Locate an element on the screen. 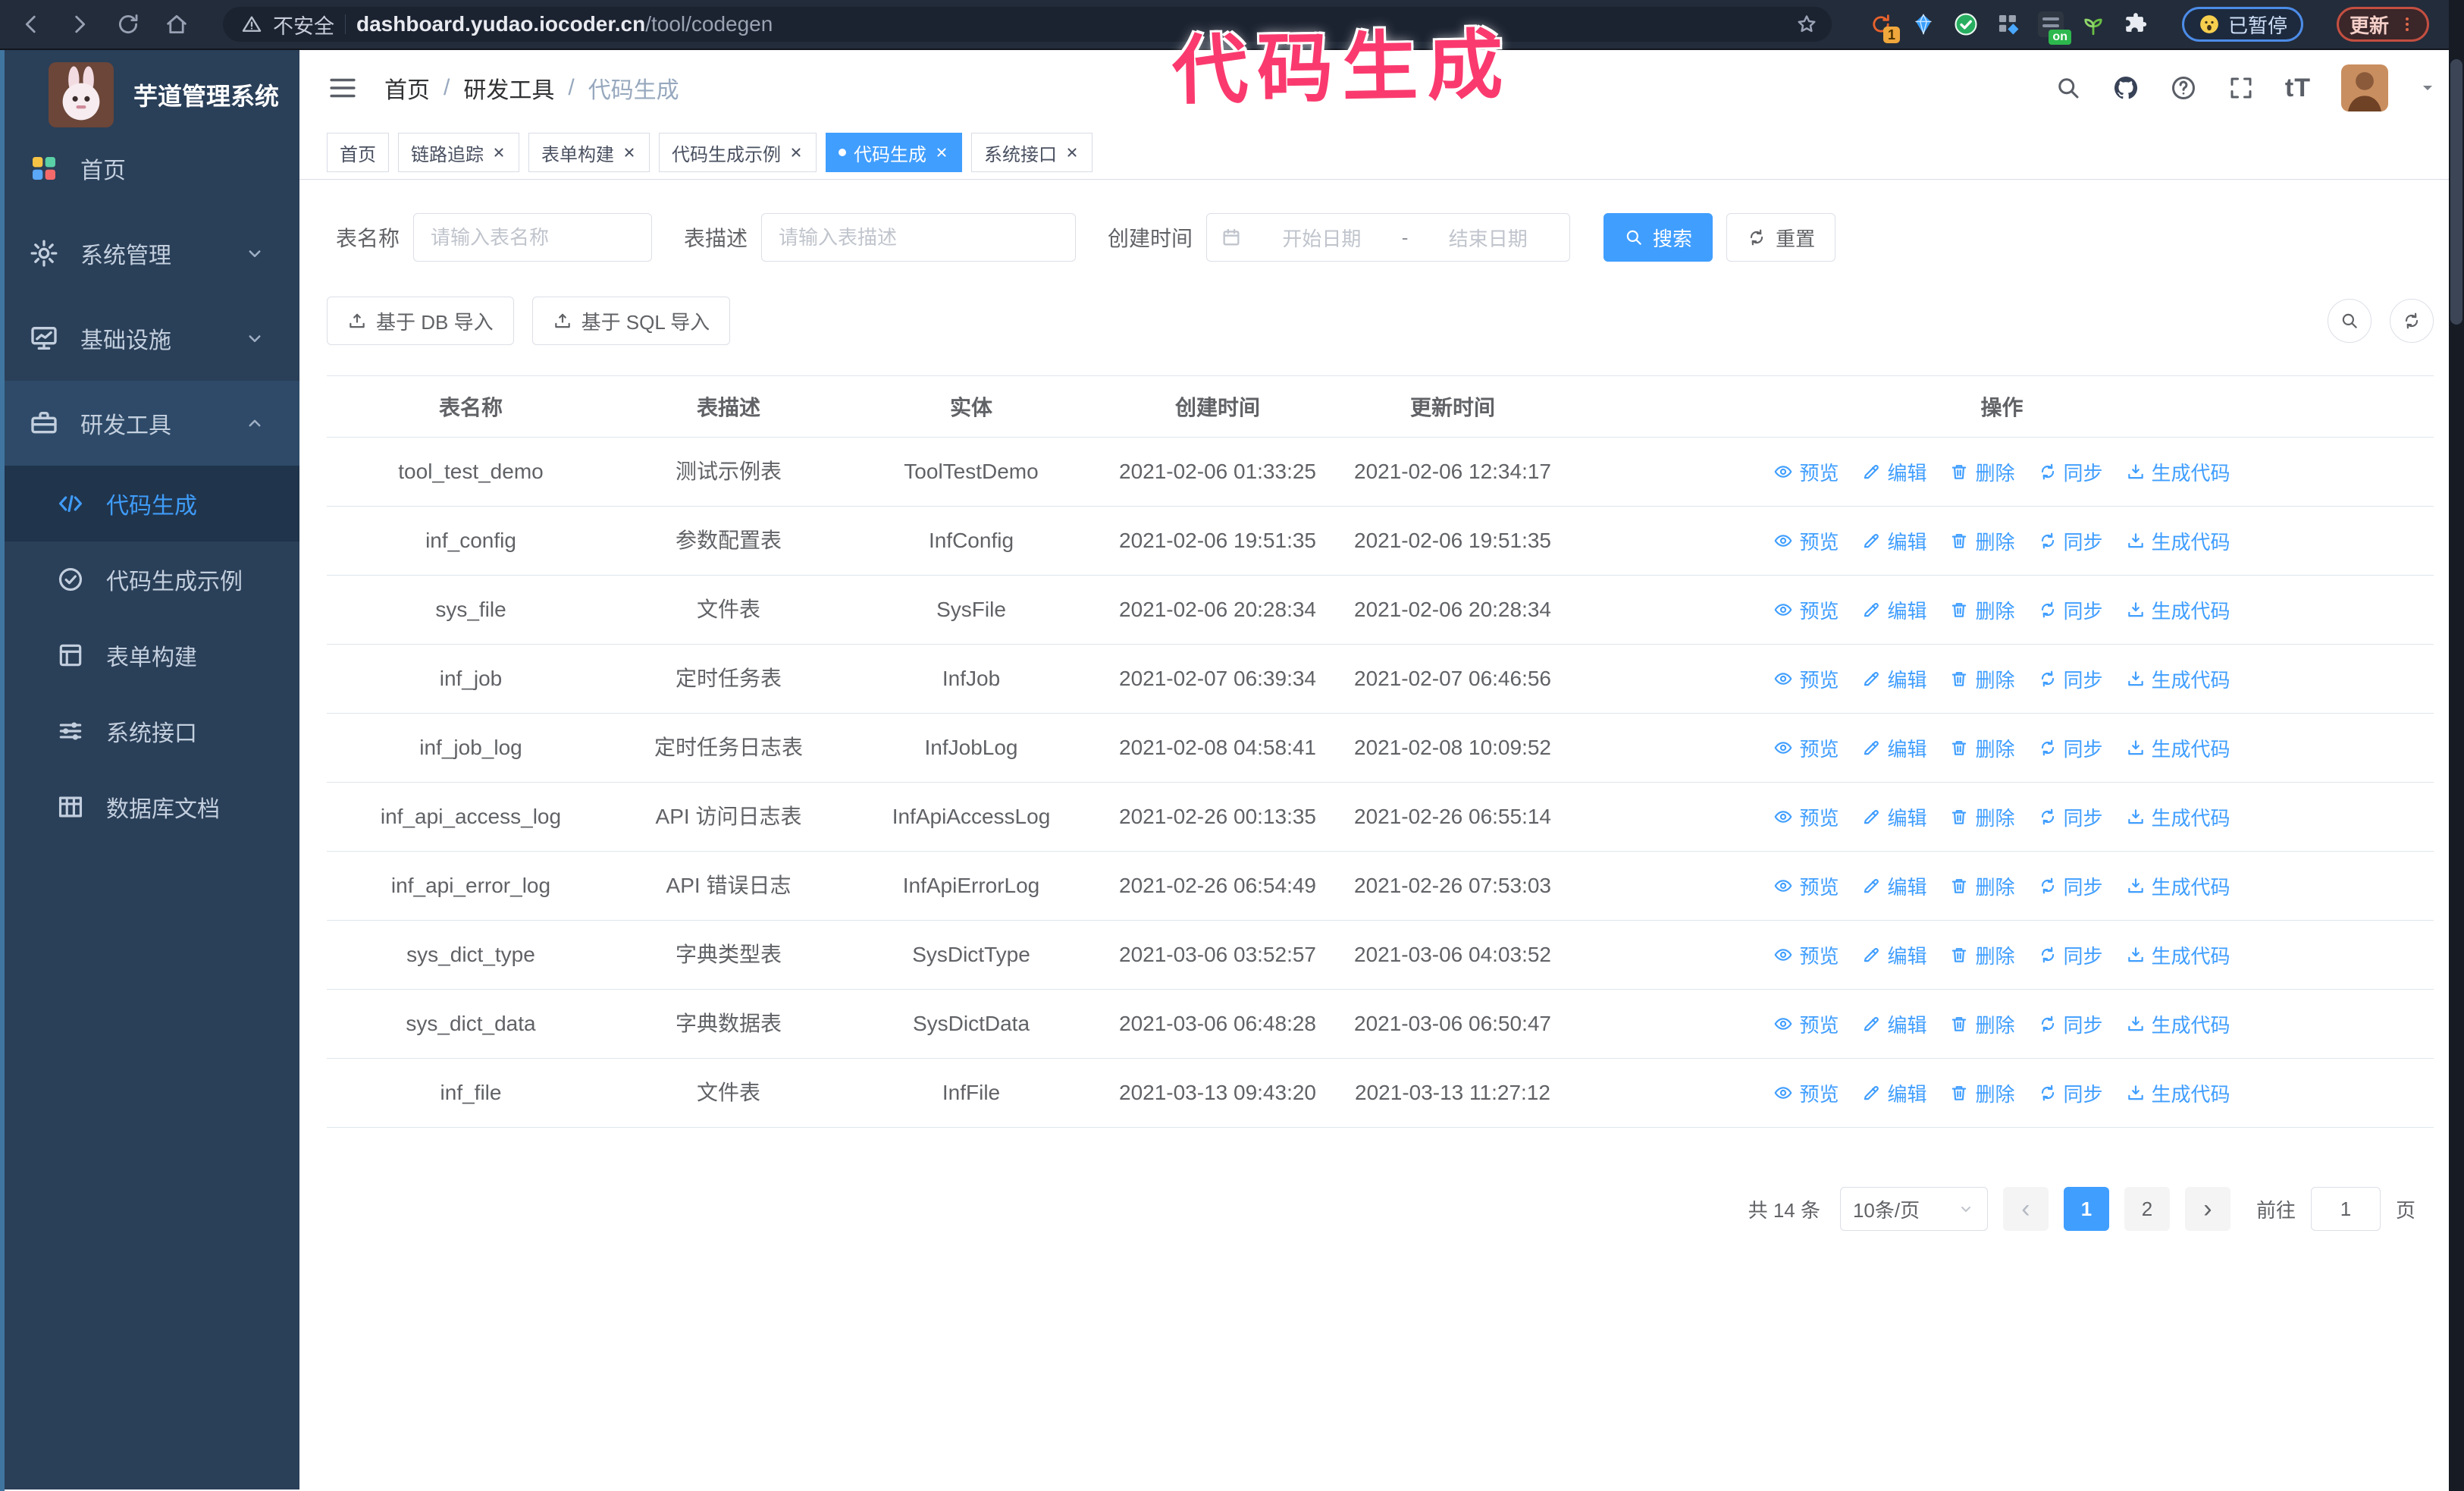 This screenshot has width=2464, height=1491. table-name-input is located at coordinates (533, 237).